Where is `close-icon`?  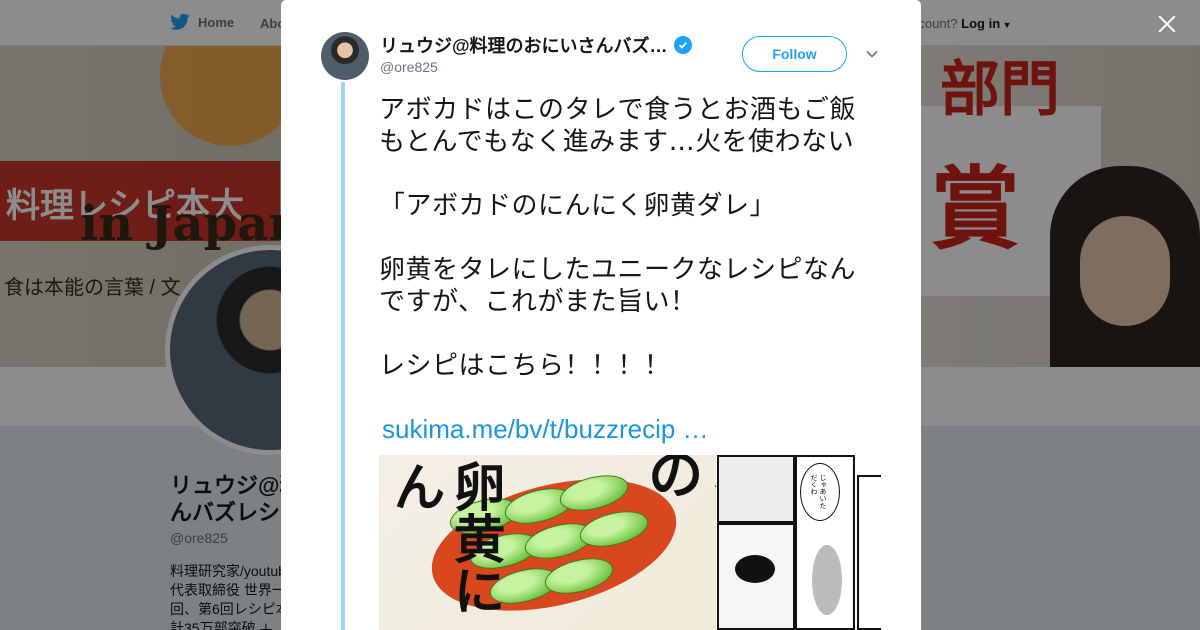
close-icon is located at coordinates (1167, 24).